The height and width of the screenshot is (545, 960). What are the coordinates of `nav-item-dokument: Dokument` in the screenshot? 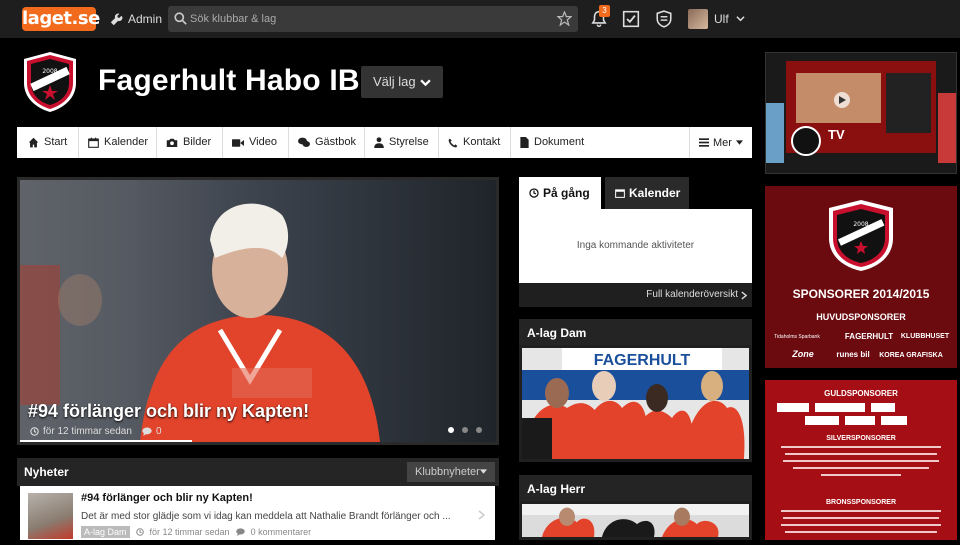 It's located at (546, 142).